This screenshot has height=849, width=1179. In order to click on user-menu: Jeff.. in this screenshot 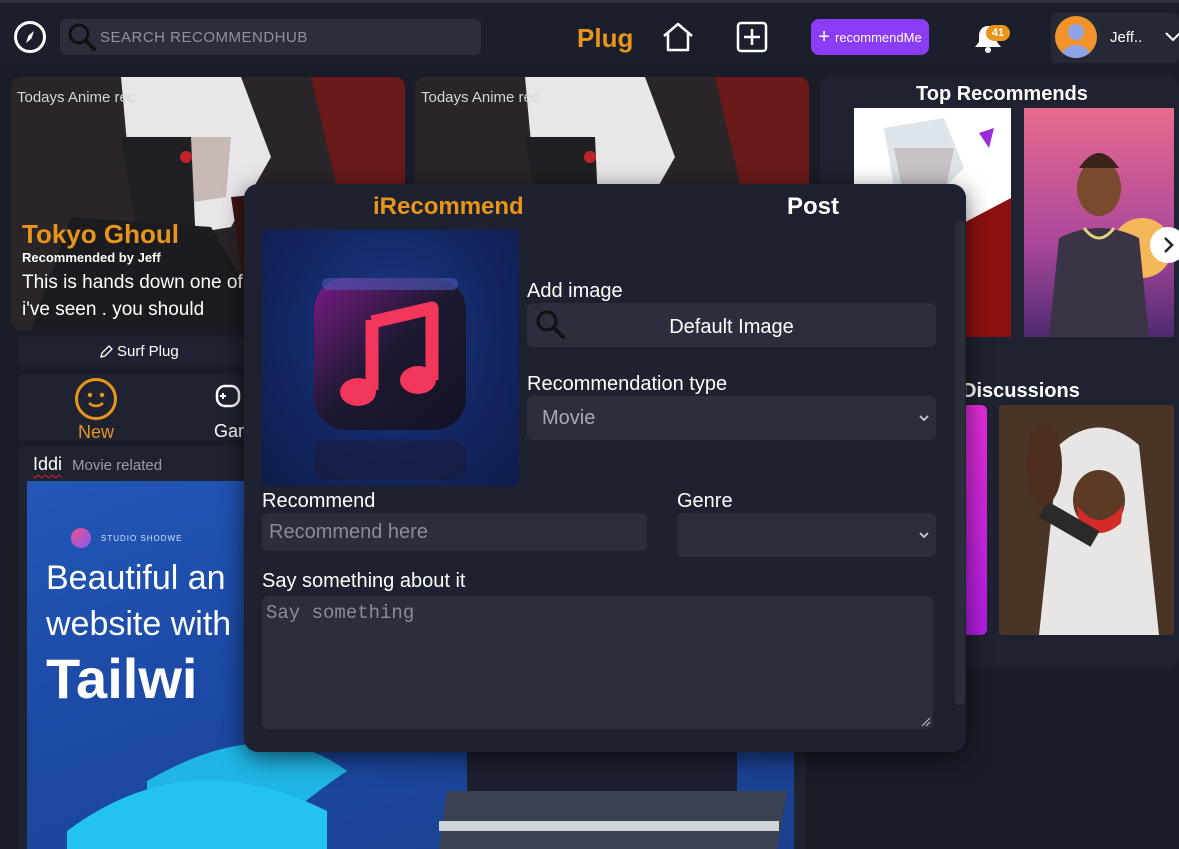, I will do `click(1115, 38)`.